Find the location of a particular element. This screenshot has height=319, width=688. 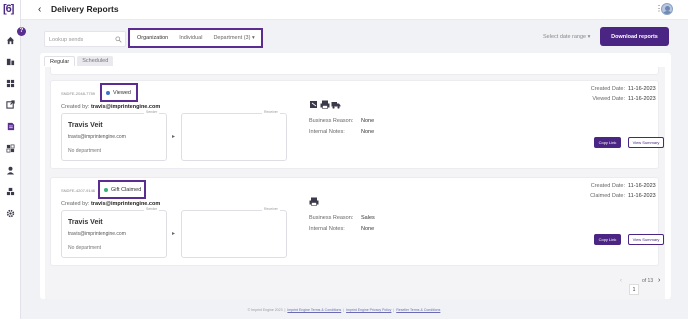

copyright-text: © Imprint Engine 2023 is located at coordinates (265, 310).